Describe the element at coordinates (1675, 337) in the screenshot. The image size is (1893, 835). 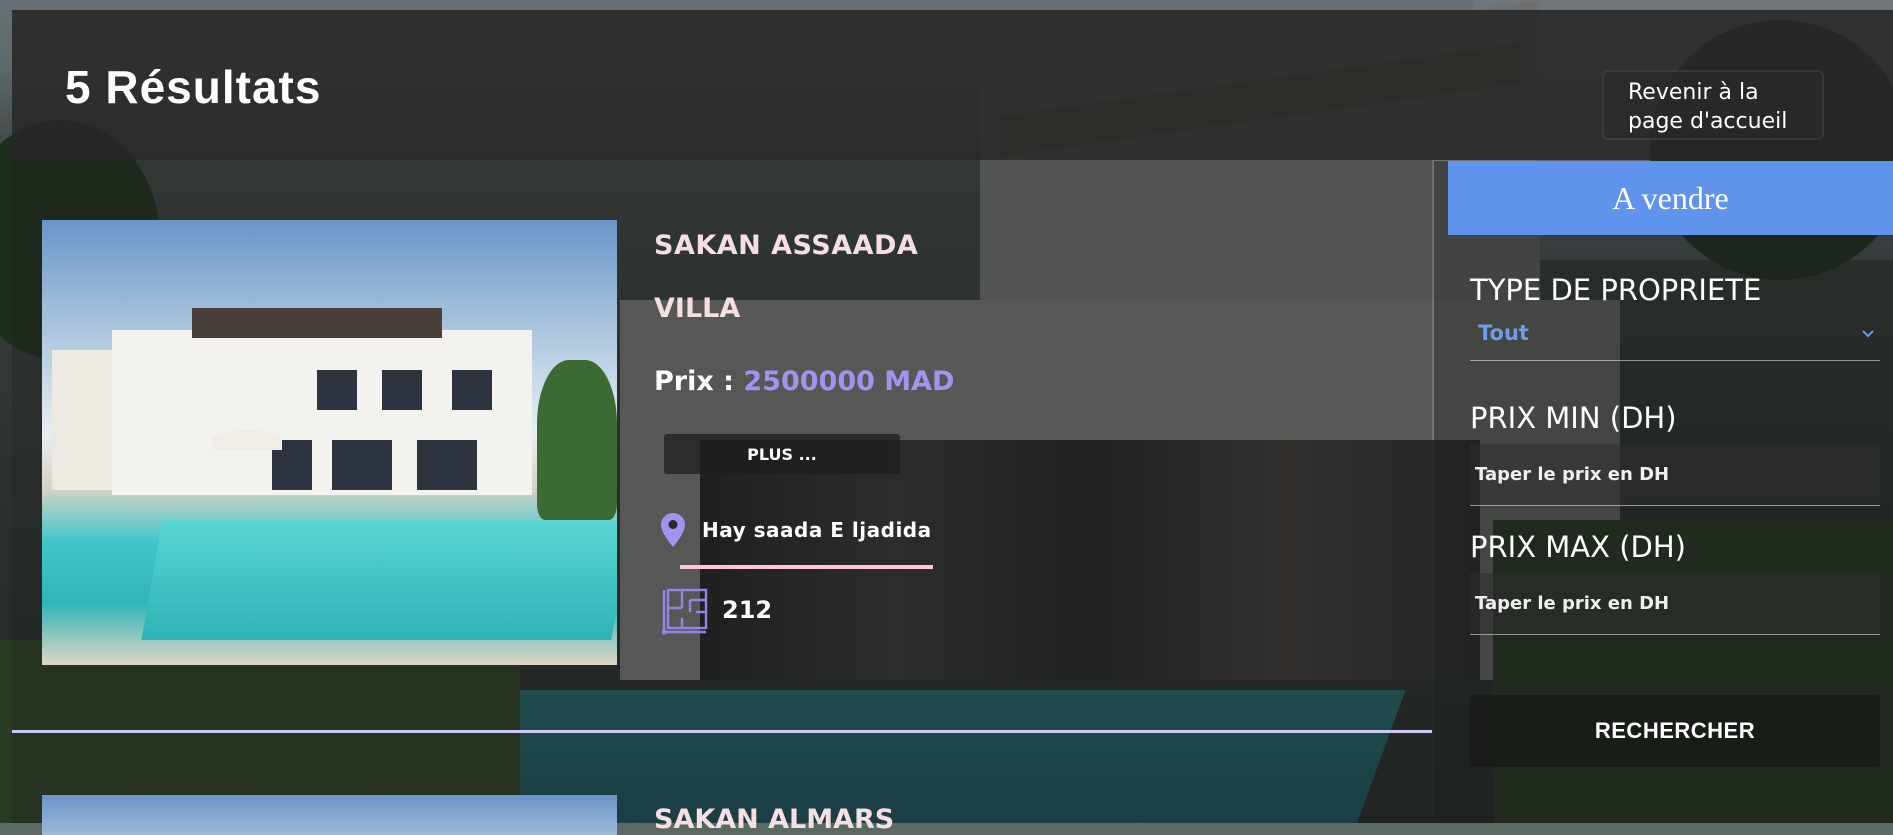
I see `property-type-select: Tout` at that location.